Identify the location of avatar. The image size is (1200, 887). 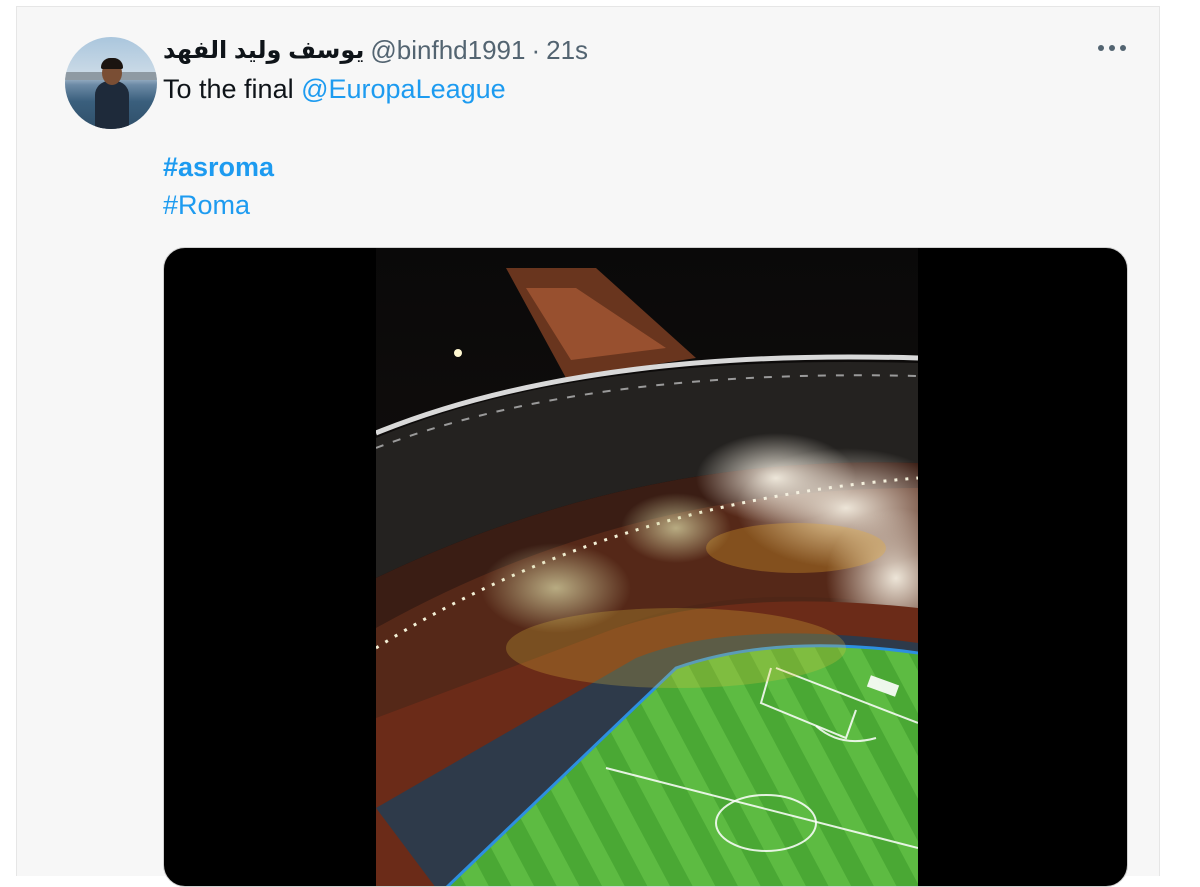
(111, 83).